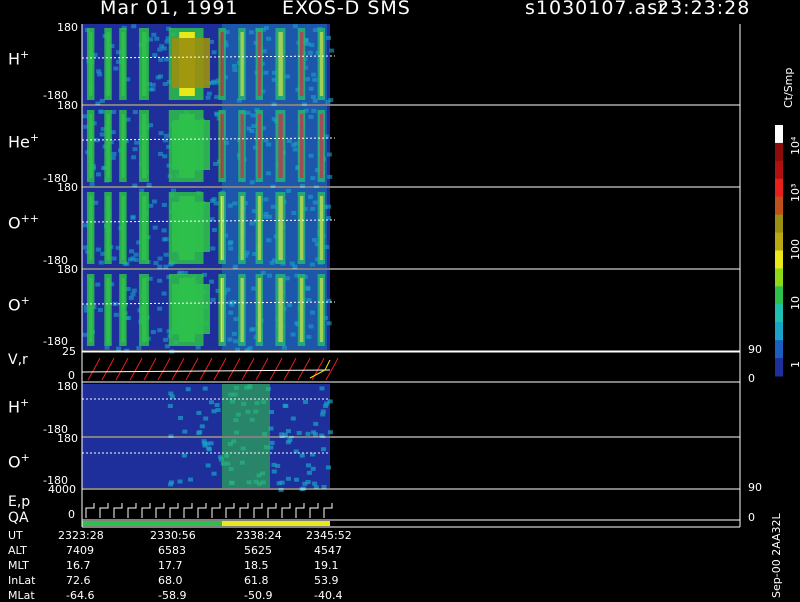 Image resolution: width=800 pixels, height=602 pixels. What do you see at coordinates (328, 595) in the screenshot?
I see `footer-value: -40.4` at bounding box center [328, 595].